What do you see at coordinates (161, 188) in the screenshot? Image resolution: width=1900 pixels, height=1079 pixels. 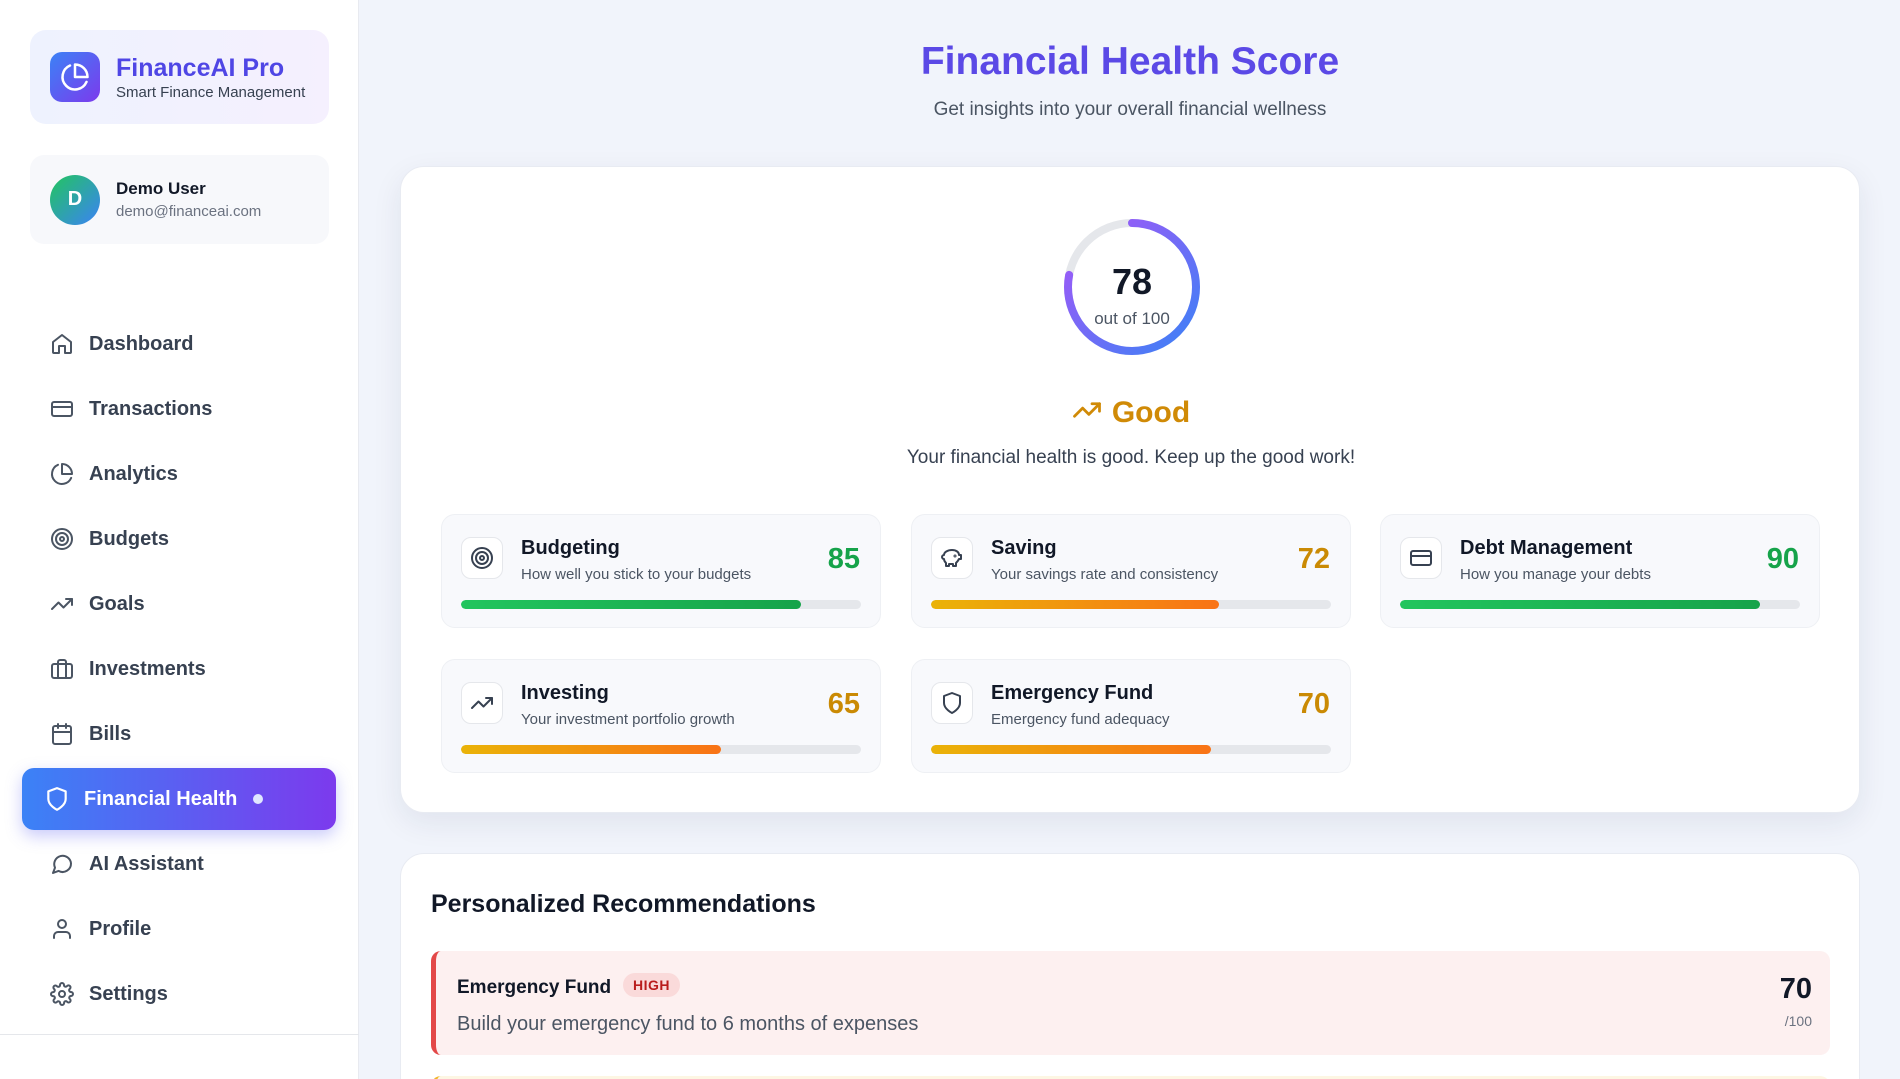 I see `user-name: Demo User` at bounding box center [161, 188].